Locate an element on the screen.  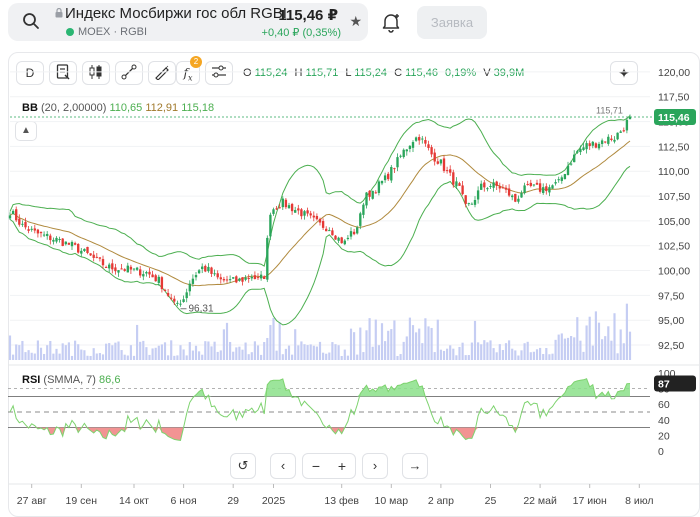
last-price: 115,46 ₽ is located at coordinates (308, 15).